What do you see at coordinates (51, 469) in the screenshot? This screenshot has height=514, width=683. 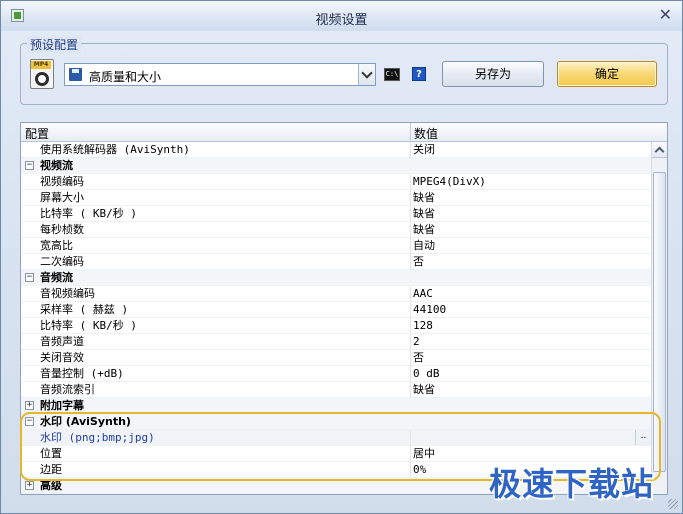 I see `property-name: 边距` at bounding box center [51, 469].